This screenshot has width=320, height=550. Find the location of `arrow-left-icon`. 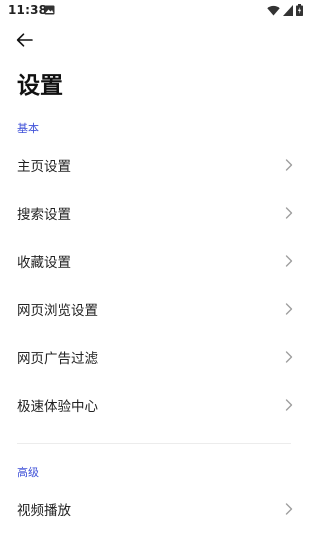

arrow-left-icon is located at coordinates (24, 40).